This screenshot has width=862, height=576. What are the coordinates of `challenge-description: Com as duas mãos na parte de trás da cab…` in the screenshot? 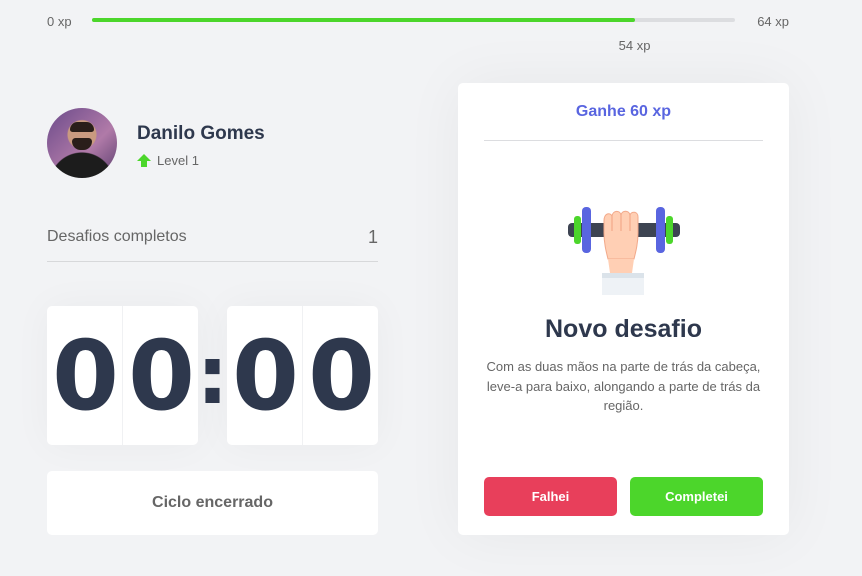 It's located at (623, 386).